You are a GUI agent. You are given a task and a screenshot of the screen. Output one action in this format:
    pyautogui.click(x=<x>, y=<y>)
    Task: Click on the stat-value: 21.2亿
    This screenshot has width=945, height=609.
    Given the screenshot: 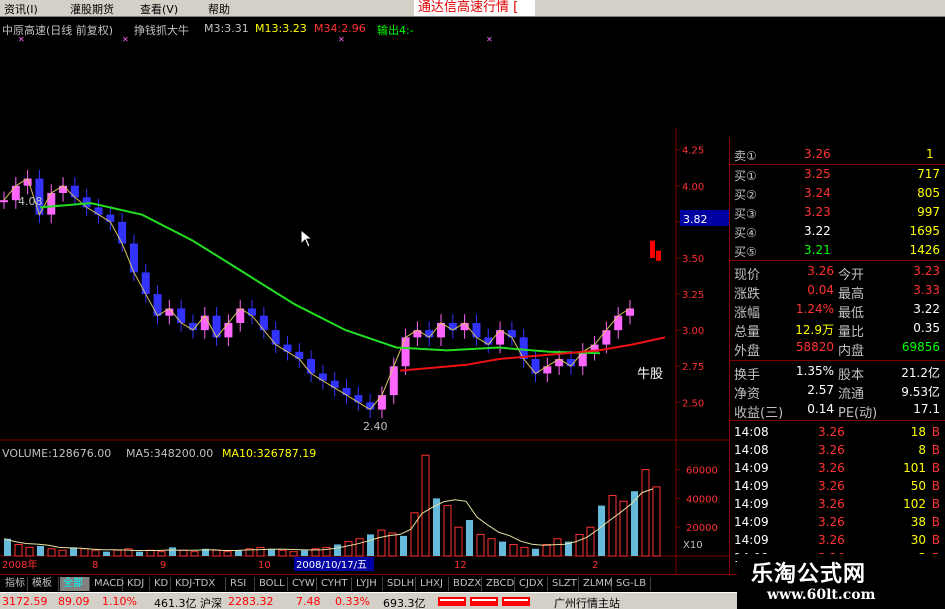 What is the action you would take?
    pyautogui.click(x=920, y=373)
    